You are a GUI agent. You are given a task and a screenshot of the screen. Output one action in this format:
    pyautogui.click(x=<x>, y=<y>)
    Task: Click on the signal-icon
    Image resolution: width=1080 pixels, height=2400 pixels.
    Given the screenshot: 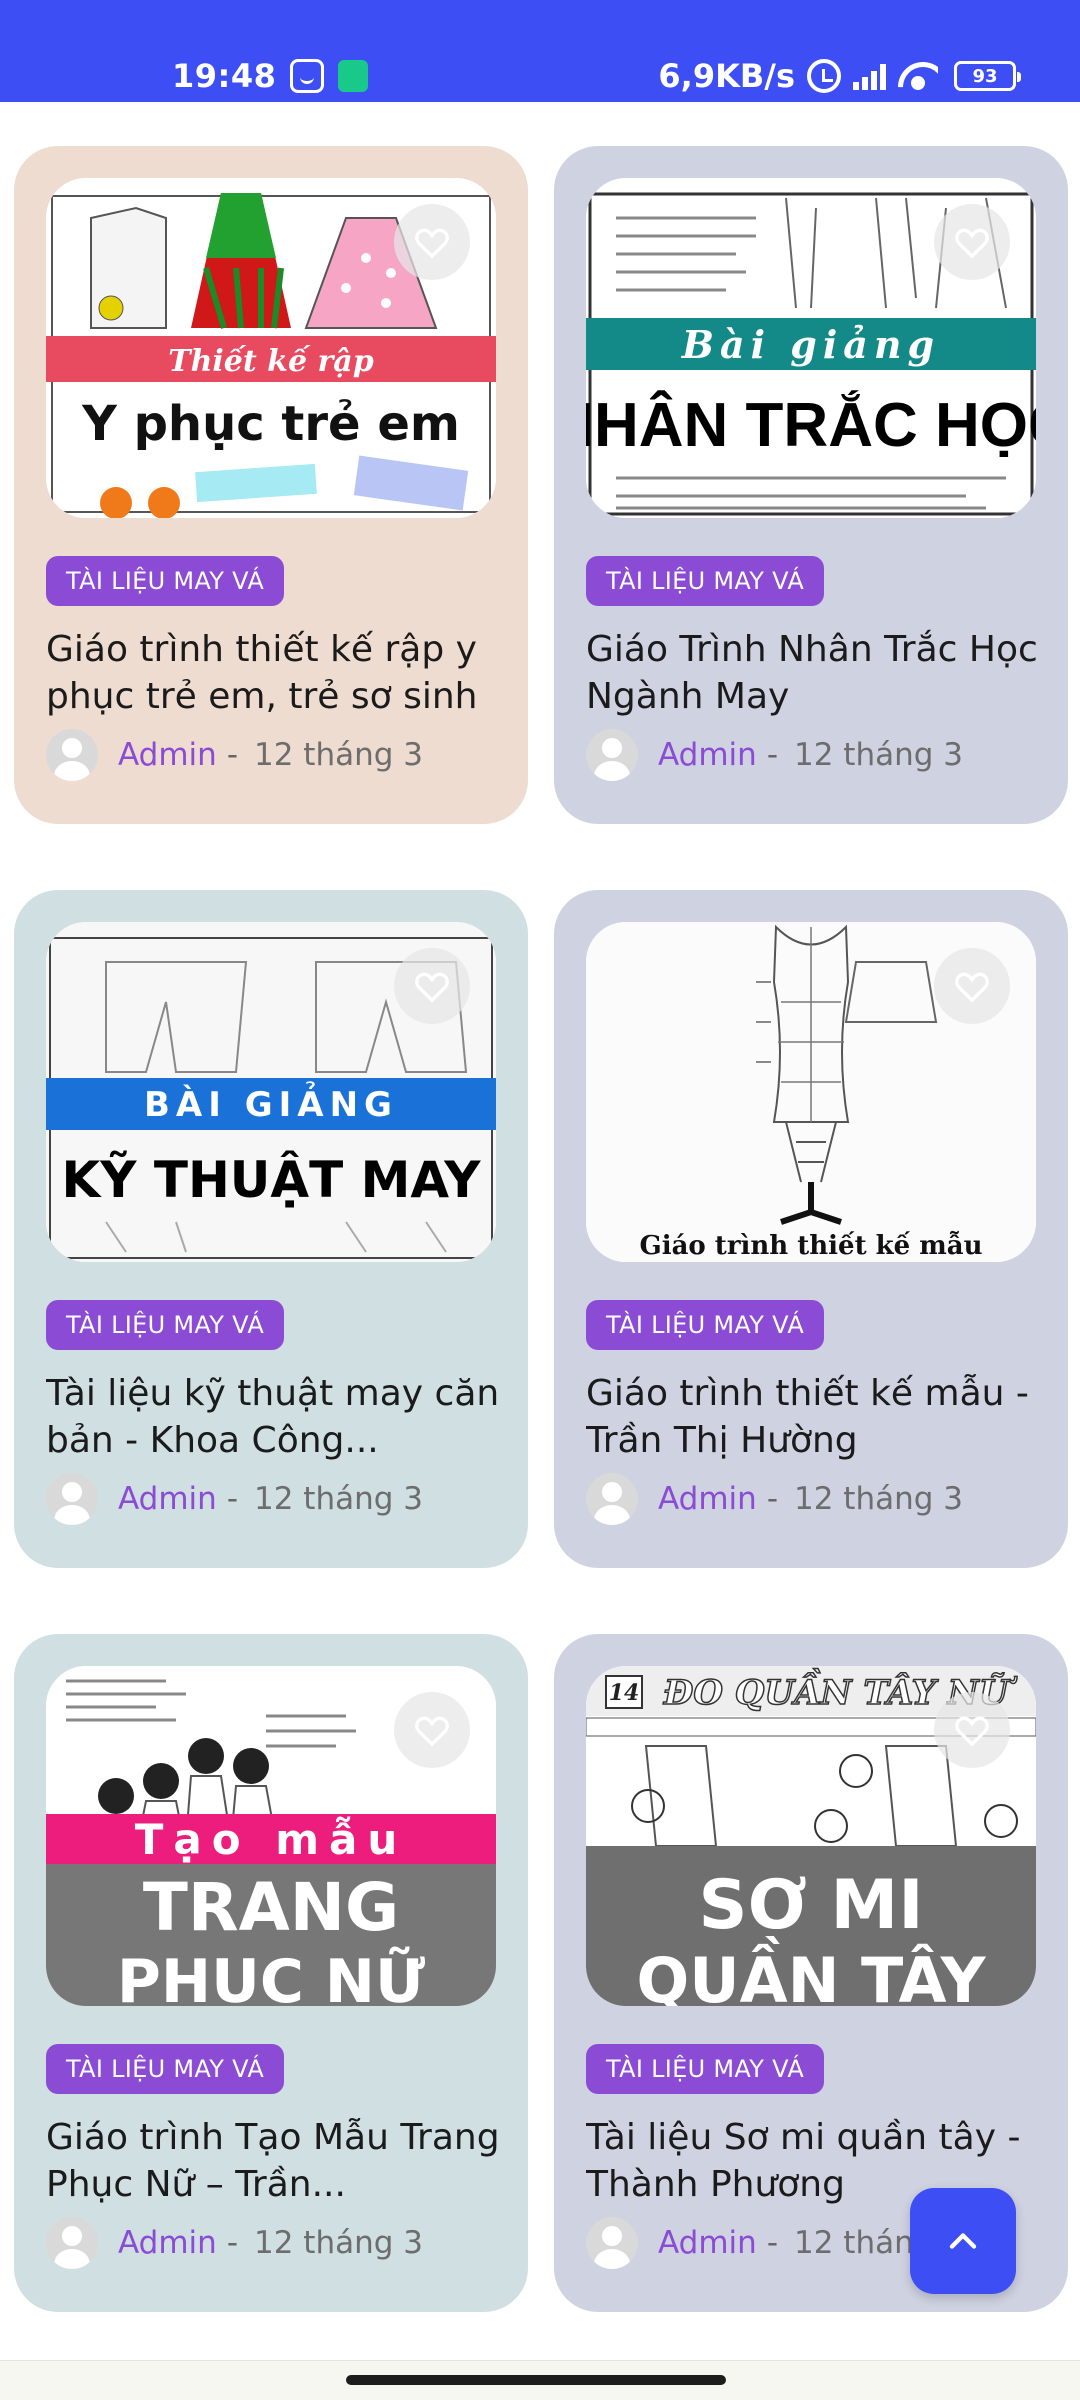 What is the action you would take?
    pyautogui.click(x=869, y=76)
    